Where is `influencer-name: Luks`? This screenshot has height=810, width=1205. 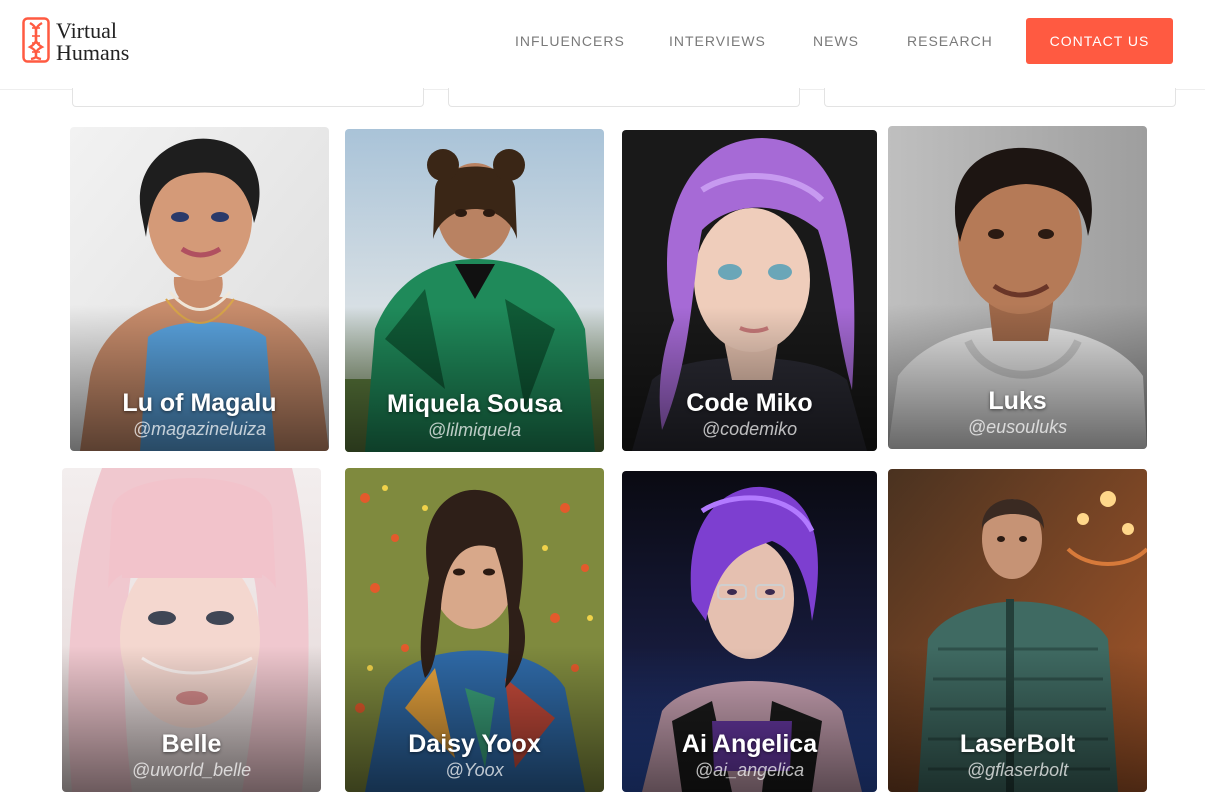
influencer-name: Luks is located at coordinates (1017, 401).